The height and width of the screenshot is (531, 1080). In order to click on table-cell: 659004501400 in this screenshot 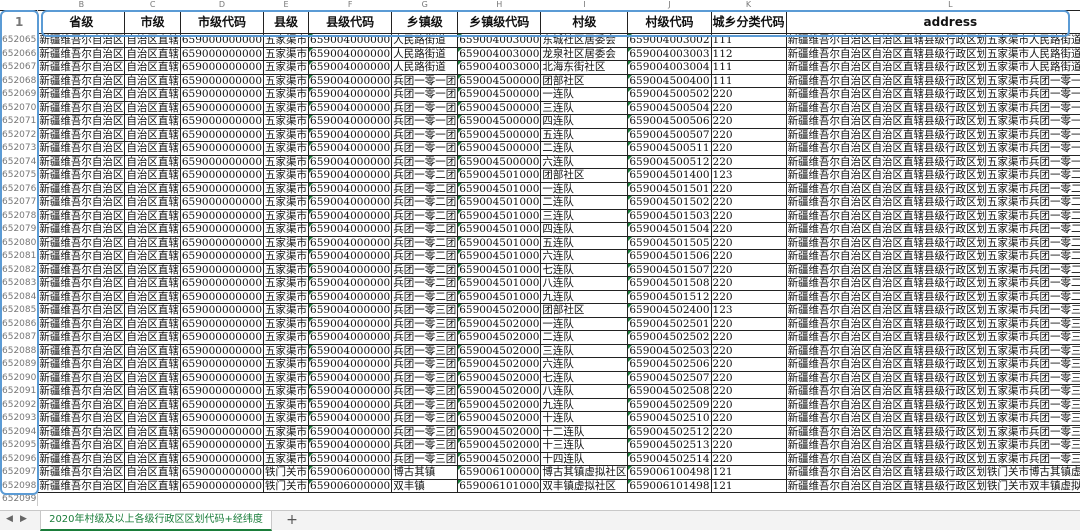, I will do `click(669, 175)`.